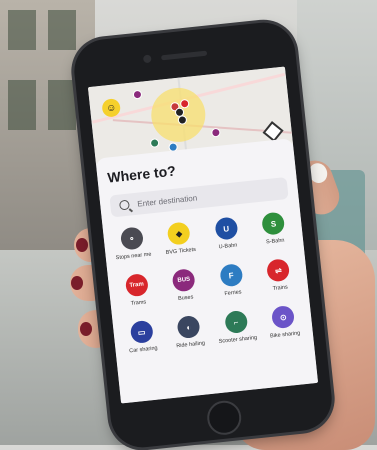  Describe the element at coordinates (231, 275) in the screenshot. I see `ferry-icon: F` at that location.